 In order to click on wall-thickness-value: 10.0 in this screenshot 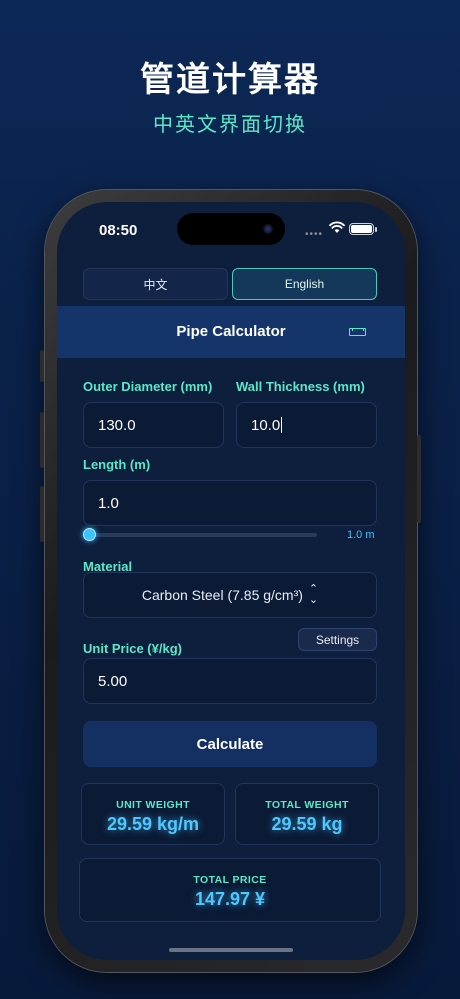, I will do `click(266, 425)`.